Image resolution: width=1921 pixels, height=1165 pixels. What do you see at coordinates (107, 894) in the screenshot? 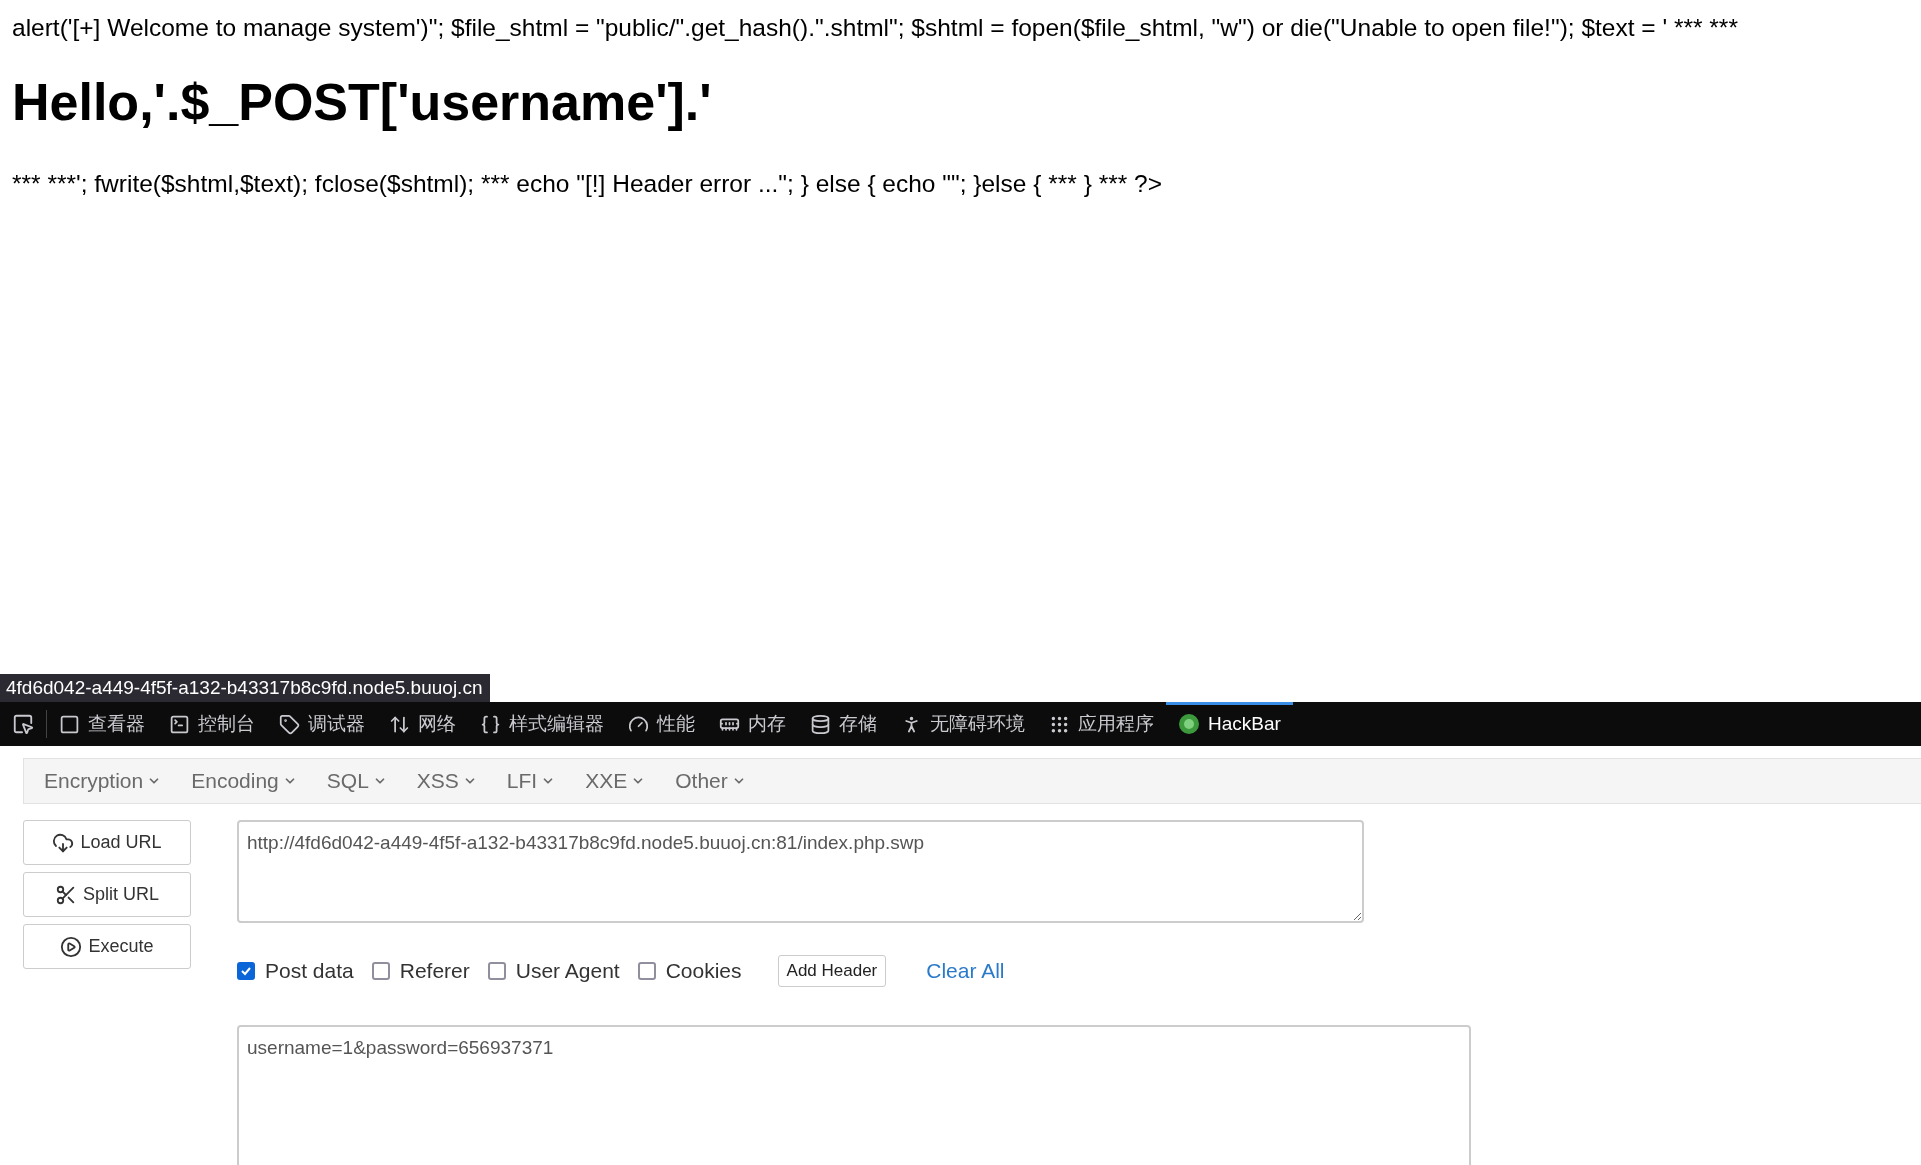
I see `action-button: Split URL` at bounding box center [107, 894].